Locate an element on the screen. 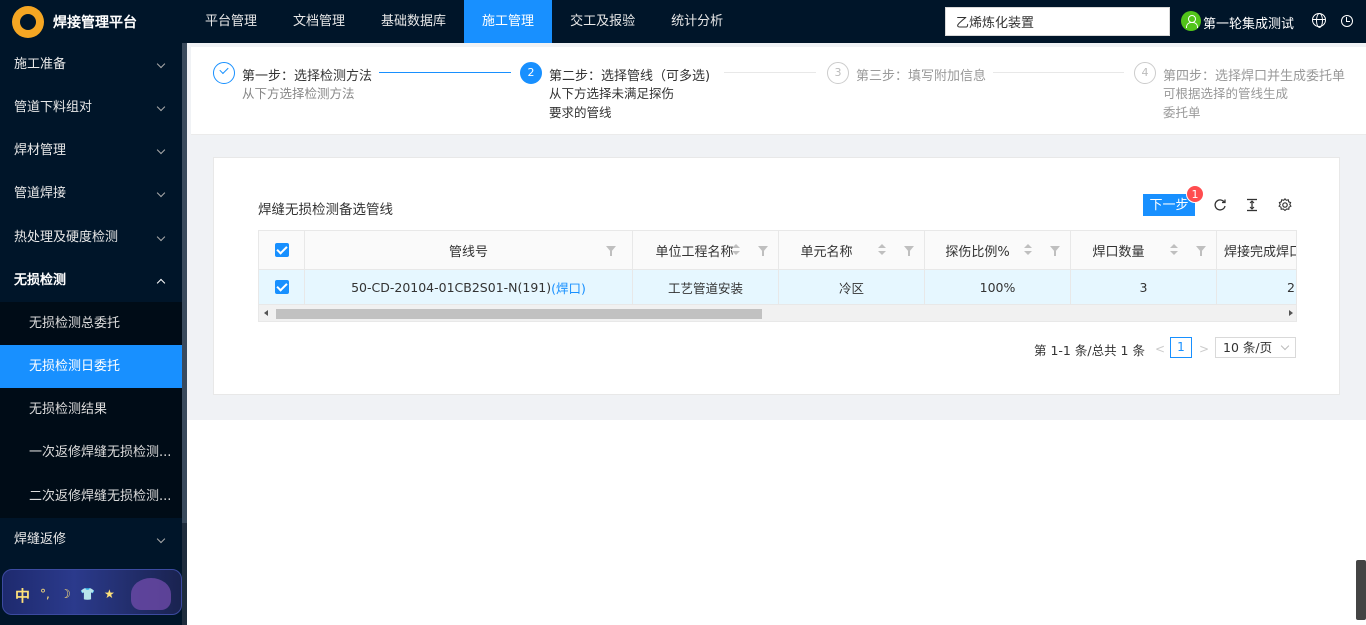 The height and width of the screenshot is (625, 1366). column-header-unit-project: 单位工程名称 is located at coordinates (706, 250).